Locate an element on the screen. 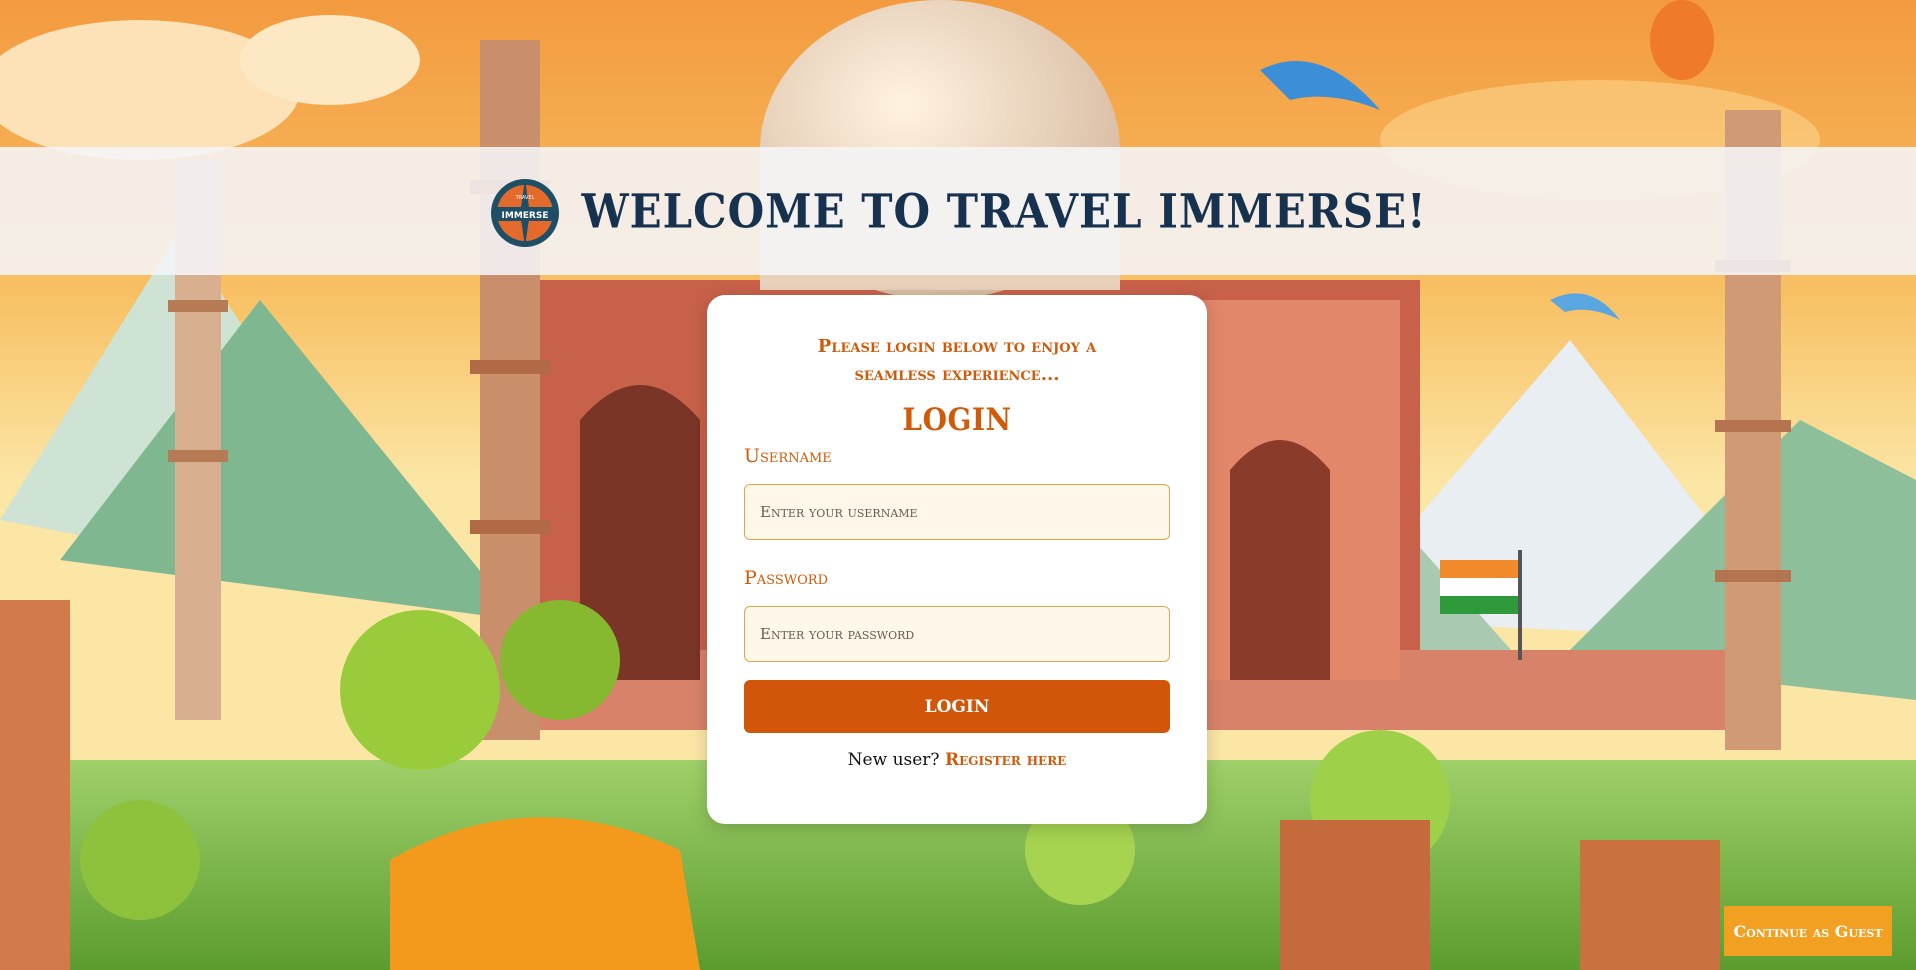 The image size is (1916, 970). username-label: Username is located at coordinates (788, 456).